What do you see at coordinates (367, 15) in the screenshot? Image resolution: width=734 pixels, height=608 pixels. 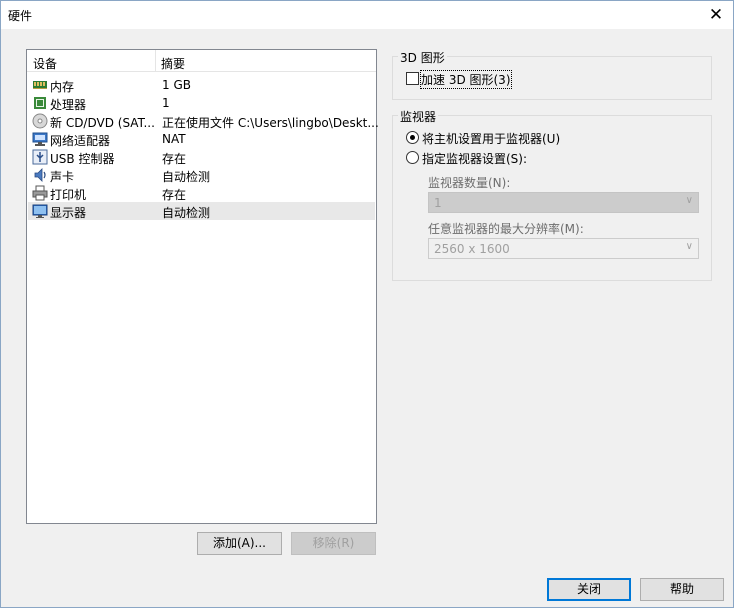 I see `title-bar: 硬件 ✕` at bounding box center [367, 15].